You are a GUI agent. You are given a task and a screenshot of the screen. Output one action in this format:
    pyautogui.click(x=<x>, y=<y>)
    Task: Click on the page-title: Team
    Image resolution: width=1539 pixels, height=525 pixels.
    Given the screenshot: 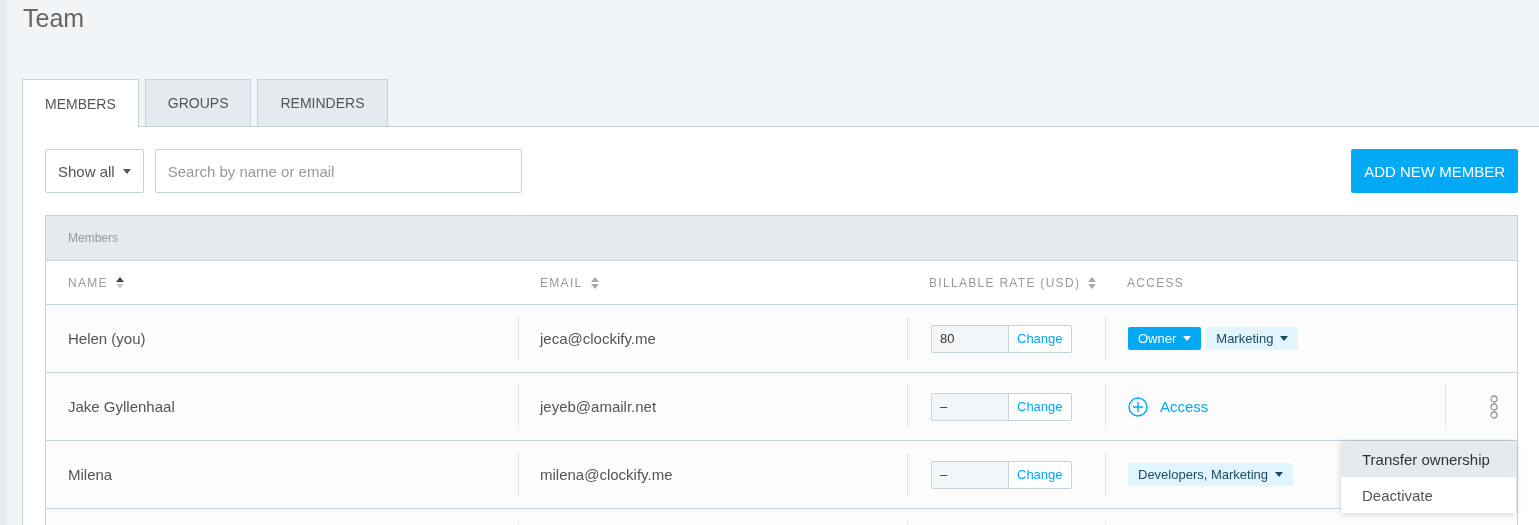 What is the action you would take?
    pyautogui.click(x=54, y=18)
    